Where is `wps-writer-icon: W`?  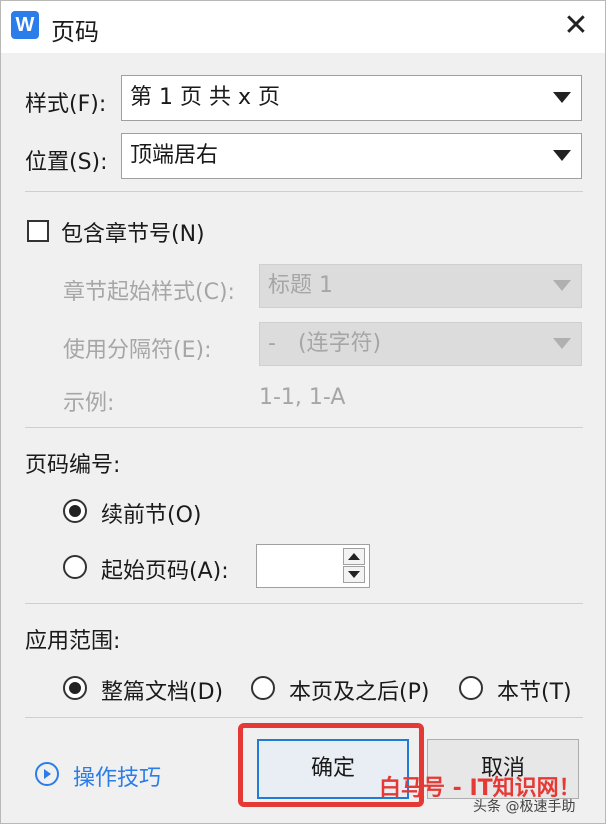 wps-writer-icon: W is located at coordinates (25, 25).